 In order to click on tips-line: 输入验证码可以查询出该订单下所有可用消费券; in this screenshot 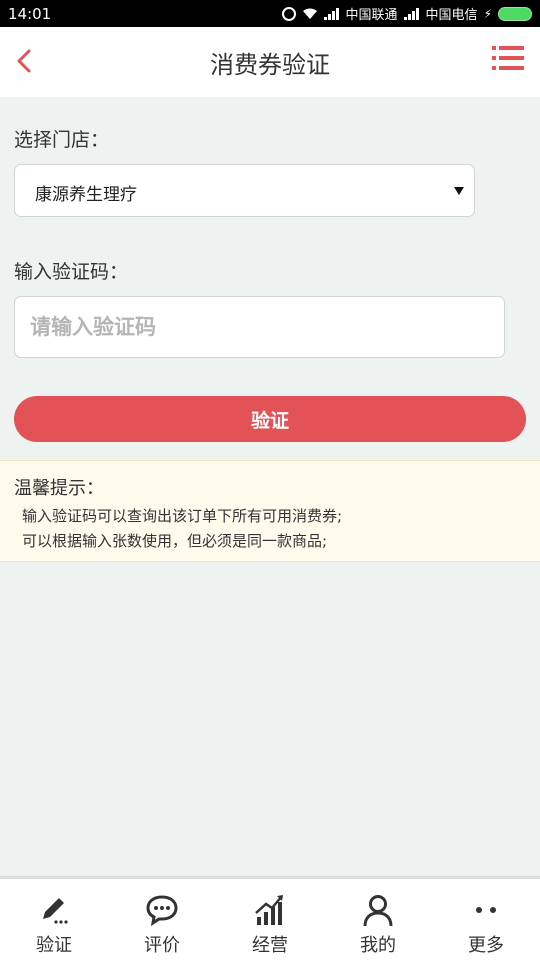, I will do `click(182, 516)`.